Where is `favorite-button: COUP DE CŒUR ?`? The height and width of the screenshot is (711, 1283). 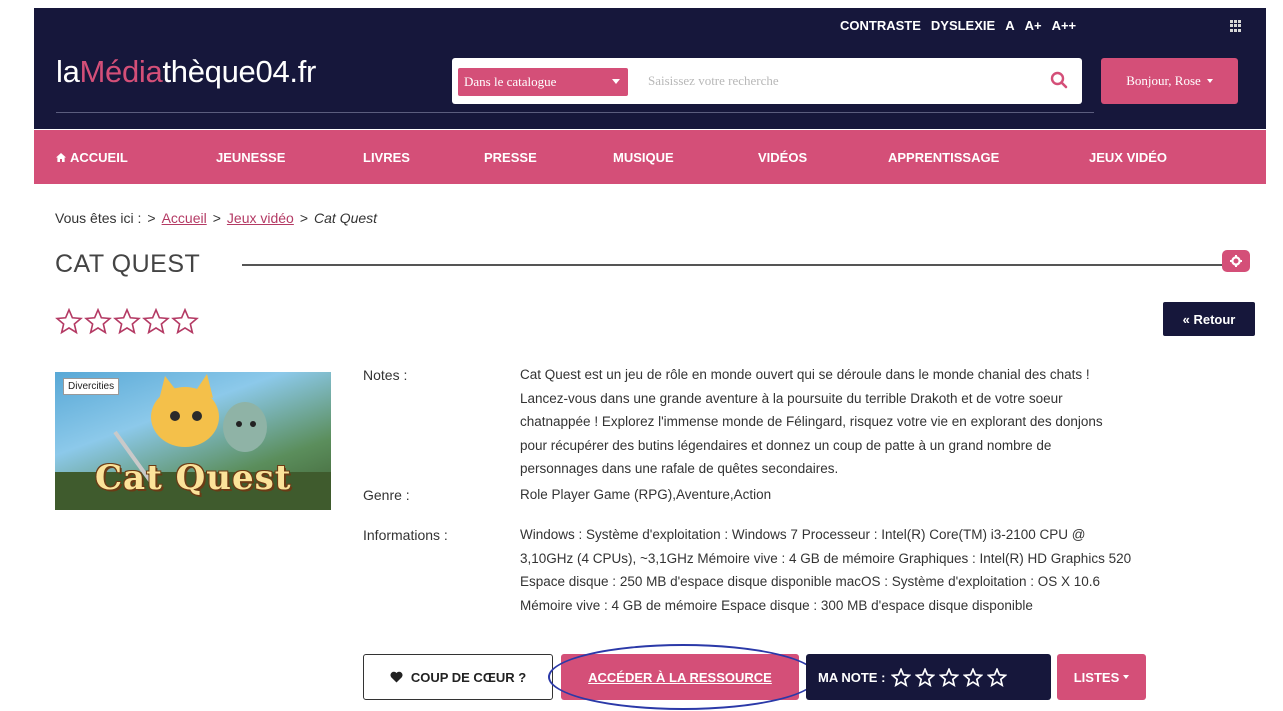
favorite-button: COUP DE CŒUR ? is located at coordinates (458, 677).